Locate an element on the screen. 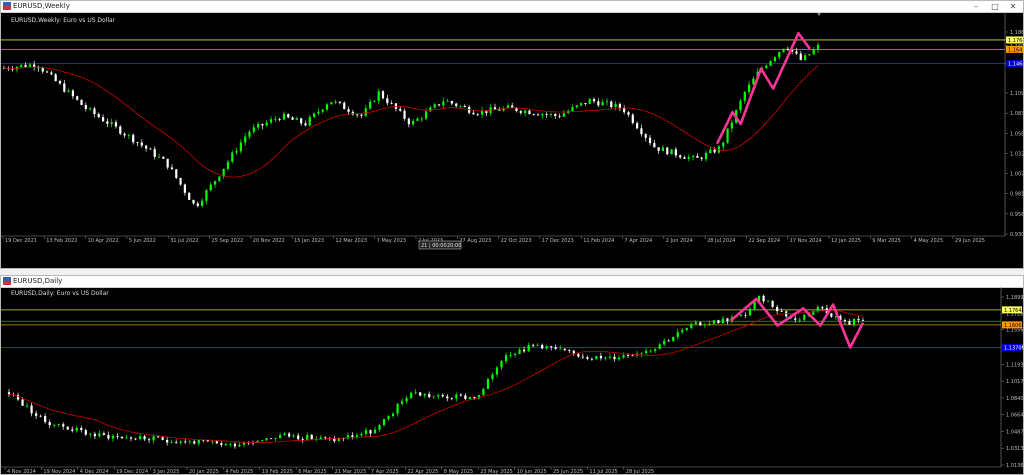  date-label: 6 Mar 2025 is located at coordinates (312, 471).